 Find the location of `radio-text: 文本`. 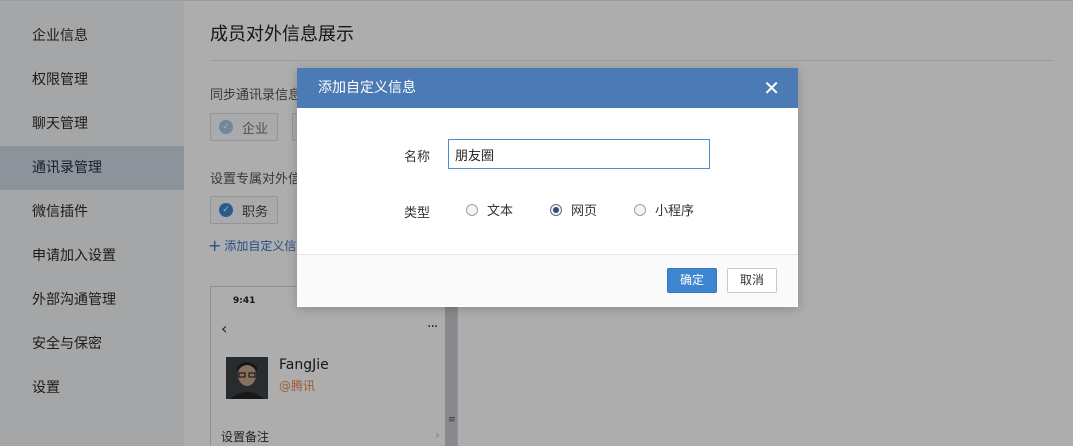

radio-text: 文本 is located at coordinates (489, 209).